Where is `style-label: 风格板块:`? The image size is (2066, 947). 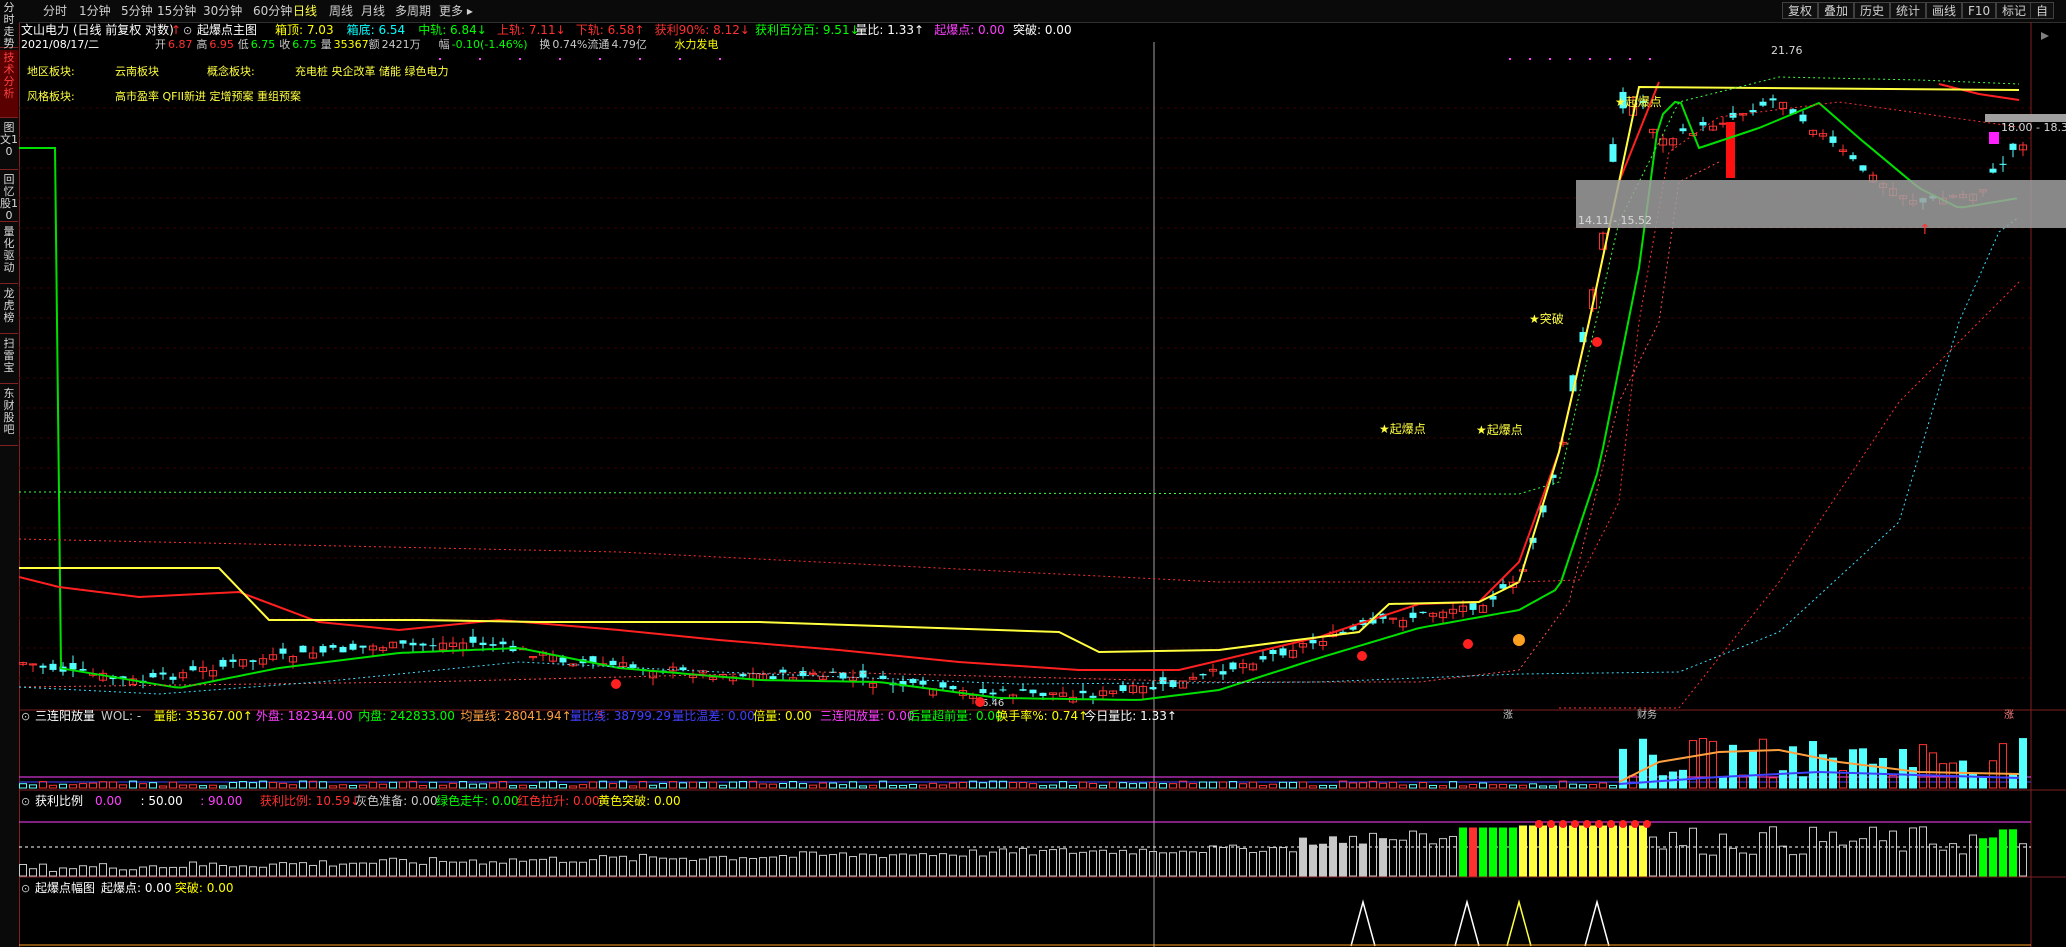
style-label: 风格板块: is located at coordinates (51, 96).